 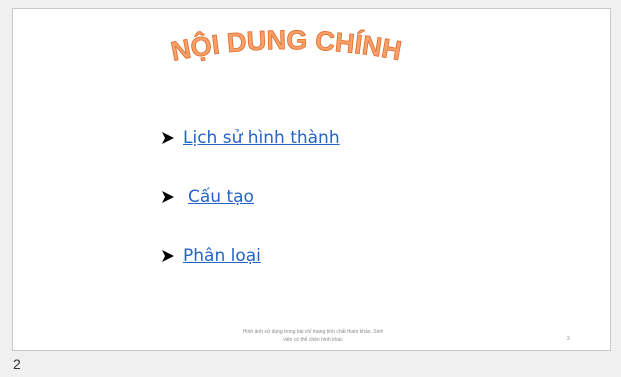 I want to click on slide-number: 2, so click(x=568, y=339).